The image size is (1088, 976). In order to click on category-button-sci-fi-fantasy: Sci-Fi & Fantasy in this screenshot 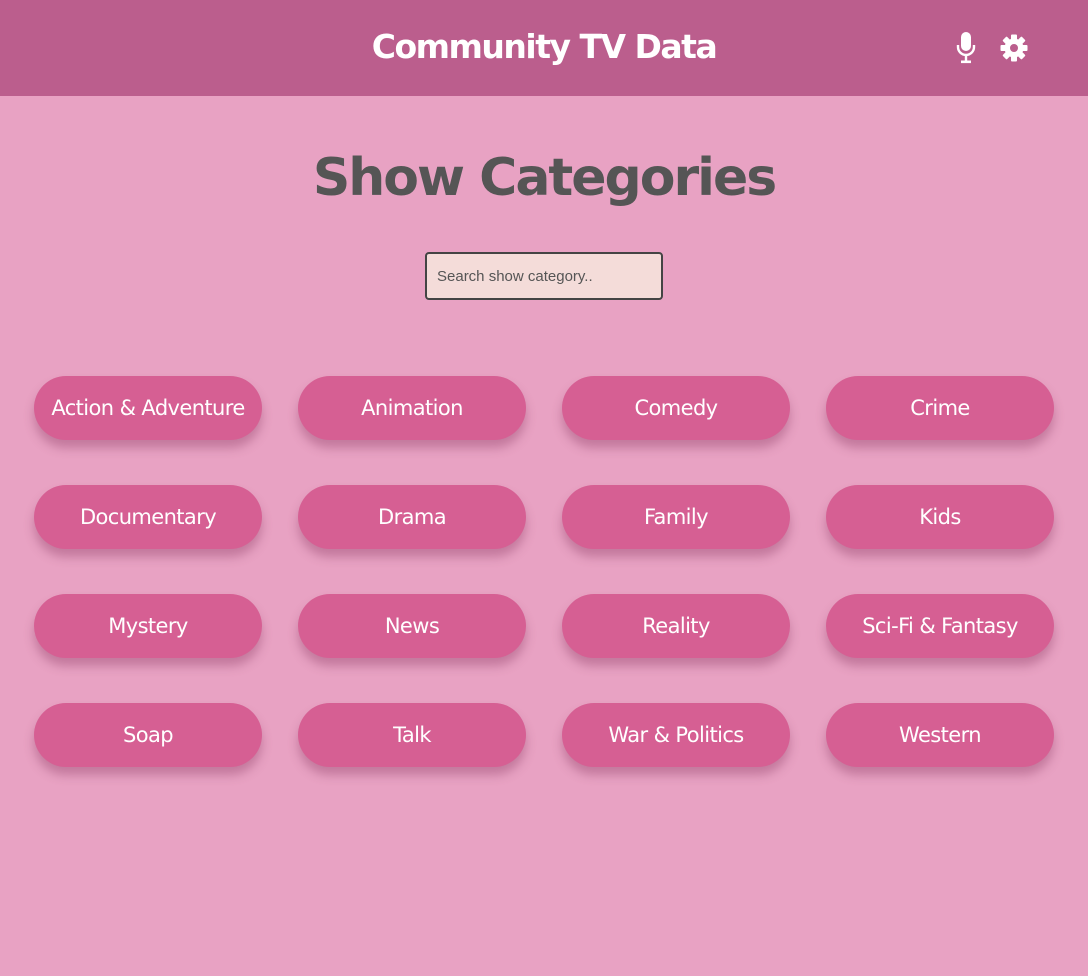, I will do `click(940, 626)`.